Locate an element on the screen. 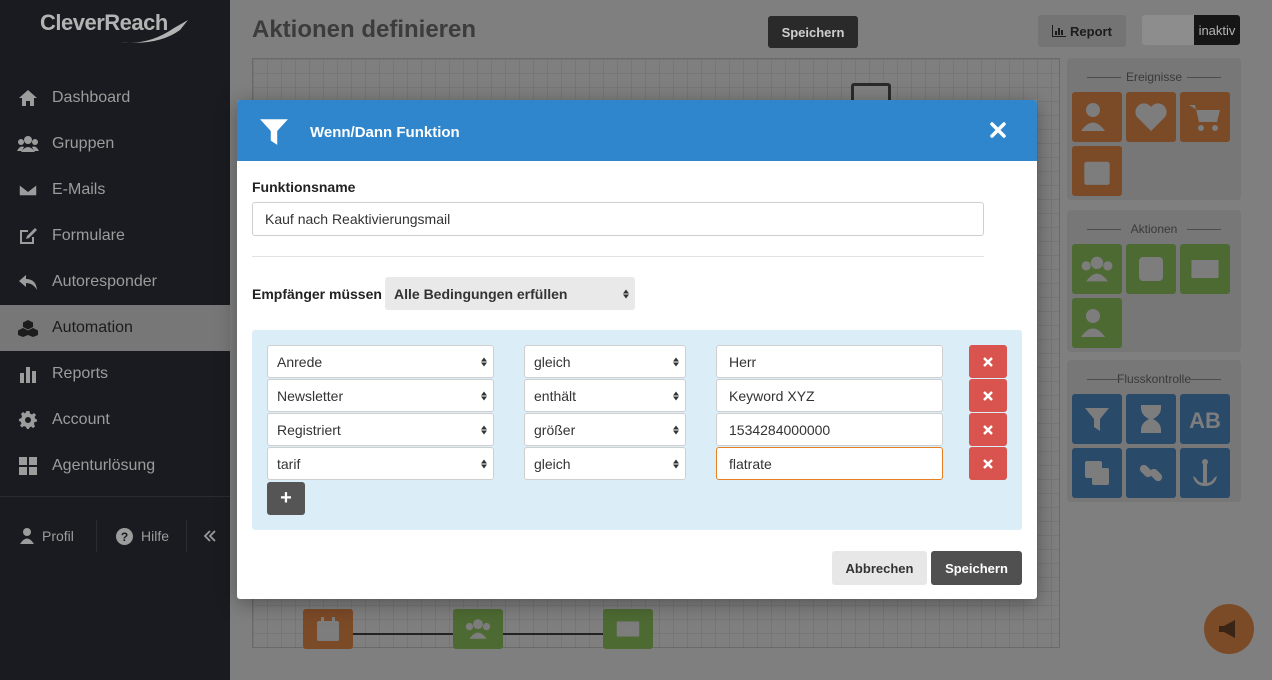 The height and width of the screenshot is (680, 1272). anchor-icon is located at coordinates (1205, 472).